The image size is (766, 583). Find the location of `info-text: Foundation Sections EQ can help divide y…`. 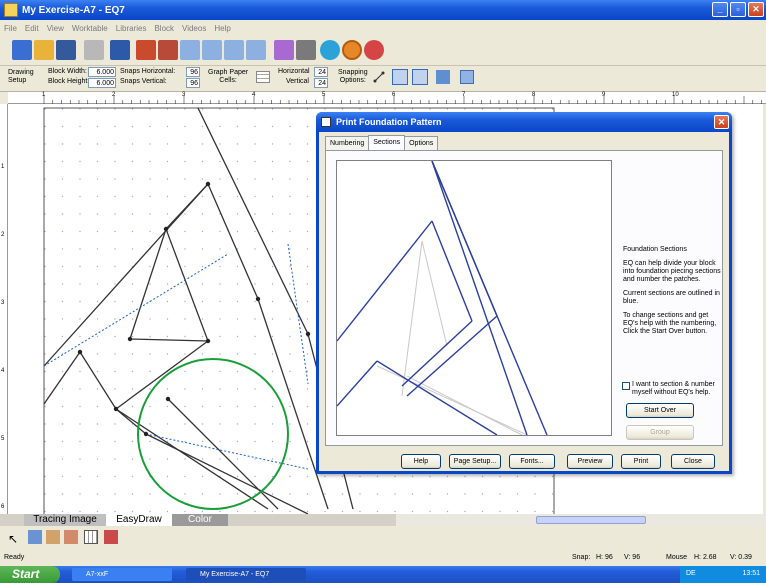

info-text: Foundation Sections EQ can help divide y… is located at coordinates (672, 294).